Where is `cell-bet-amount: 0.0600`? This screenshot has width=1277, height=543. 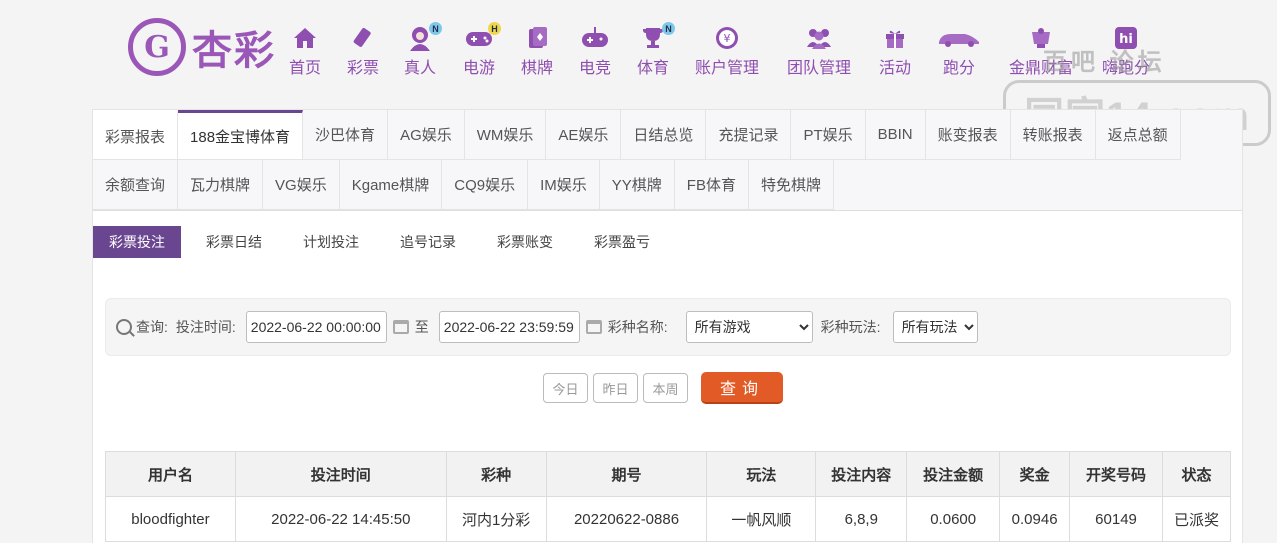
cell-bet-amount: 0.0600 is located at coordinates (953, 519).